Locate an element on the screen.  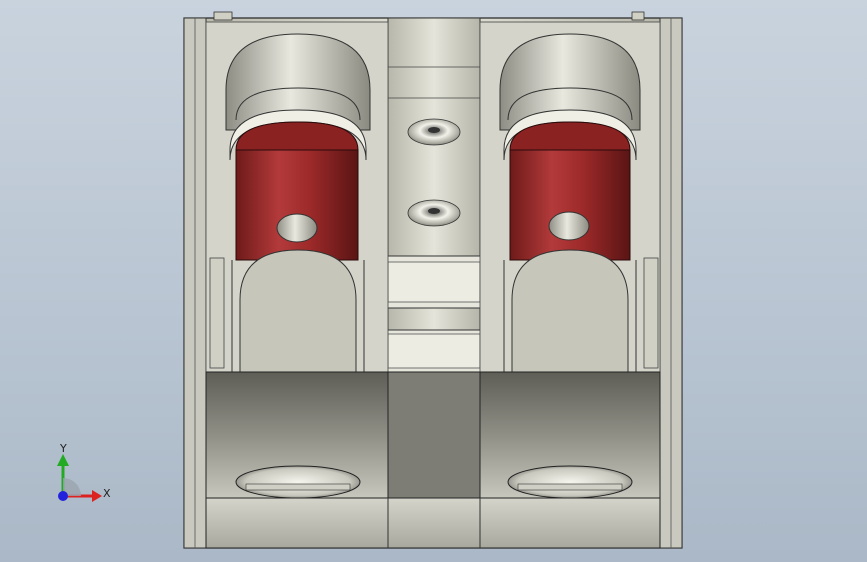
bottom-bar is located at coordinates (433, 523).